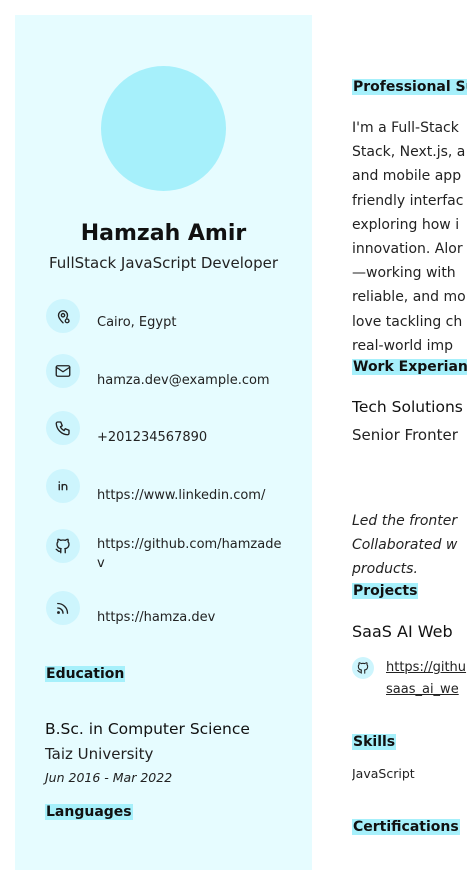  Describe the element at coordinates (63, 428) in the screenshot. I see `phone-icon` at that location.